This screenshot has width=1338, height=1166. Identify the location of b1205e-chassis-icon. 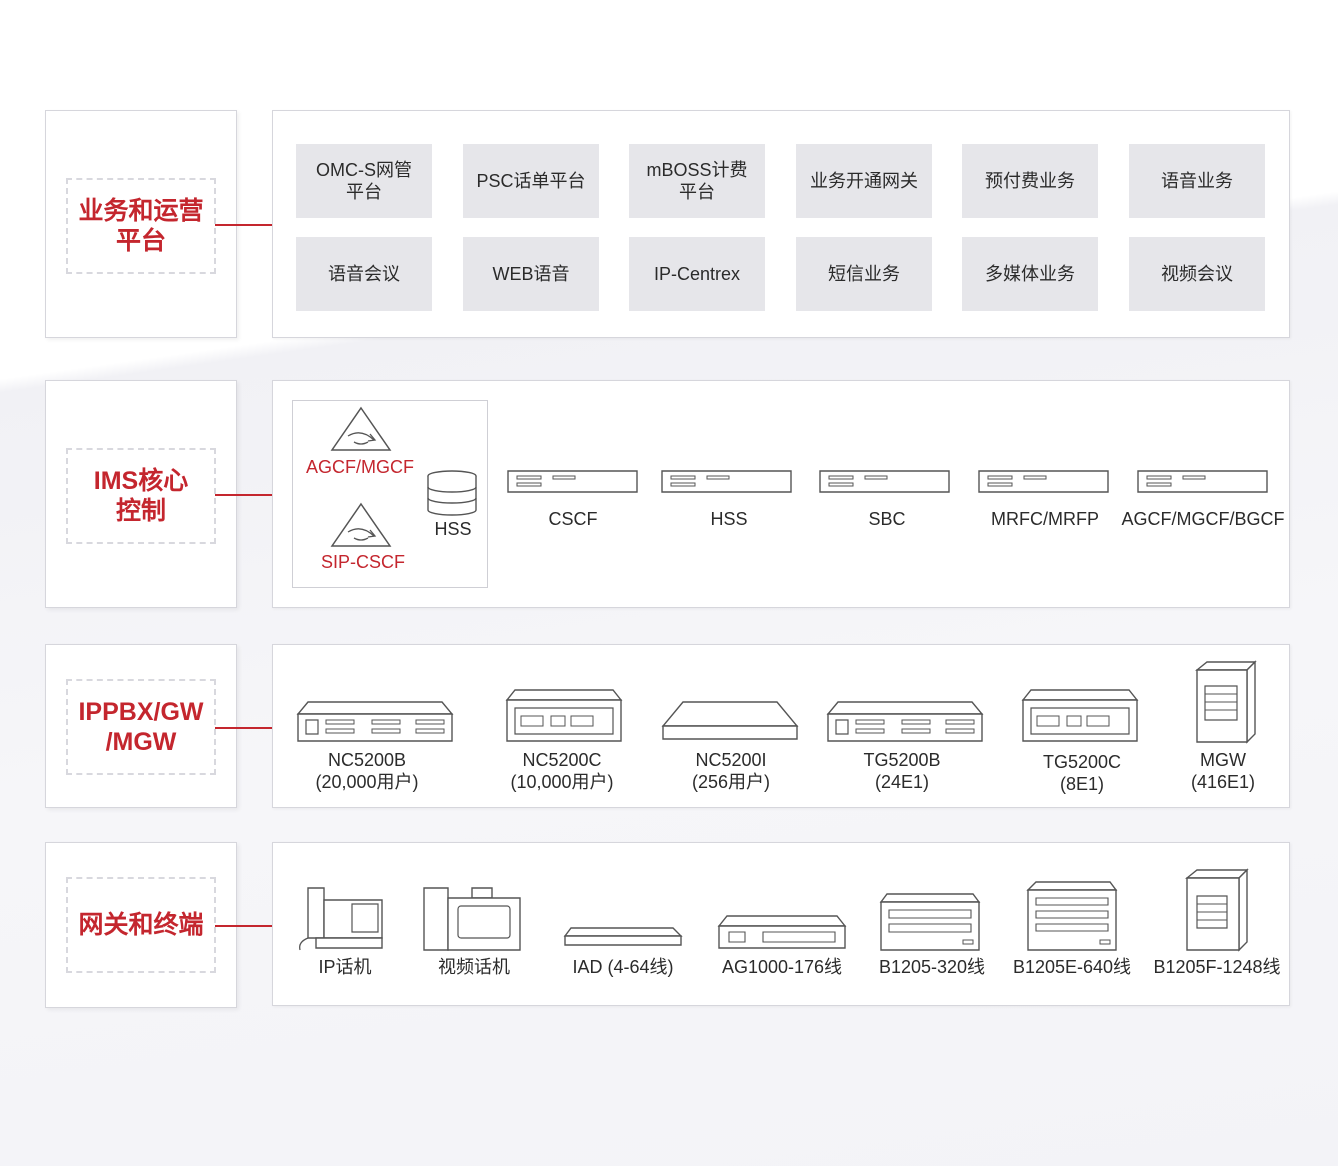
(1073, 916).